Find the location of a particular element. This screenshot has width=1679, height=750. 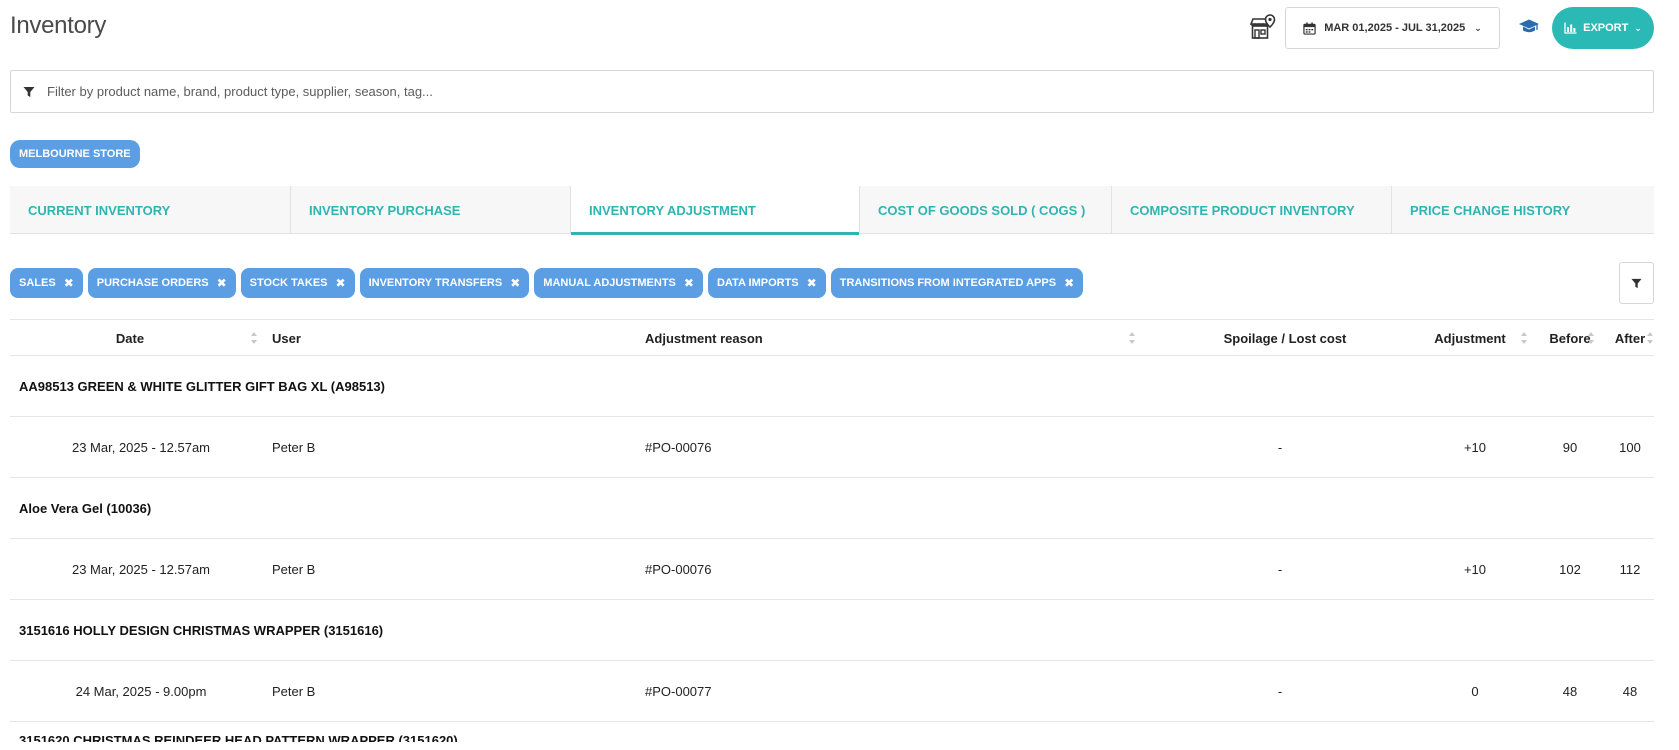

calendar-icon is located at coordinates (1309, 28).